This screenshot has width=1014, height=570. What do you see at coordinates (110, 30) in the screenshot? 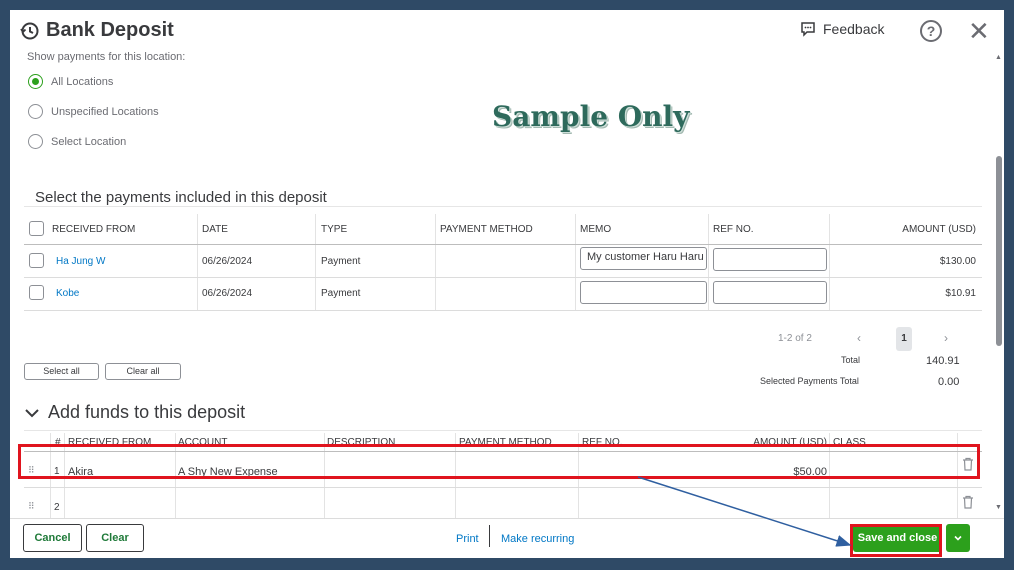
I see `dialog-title: Bank Deposit` at bounding box center [110, 30].